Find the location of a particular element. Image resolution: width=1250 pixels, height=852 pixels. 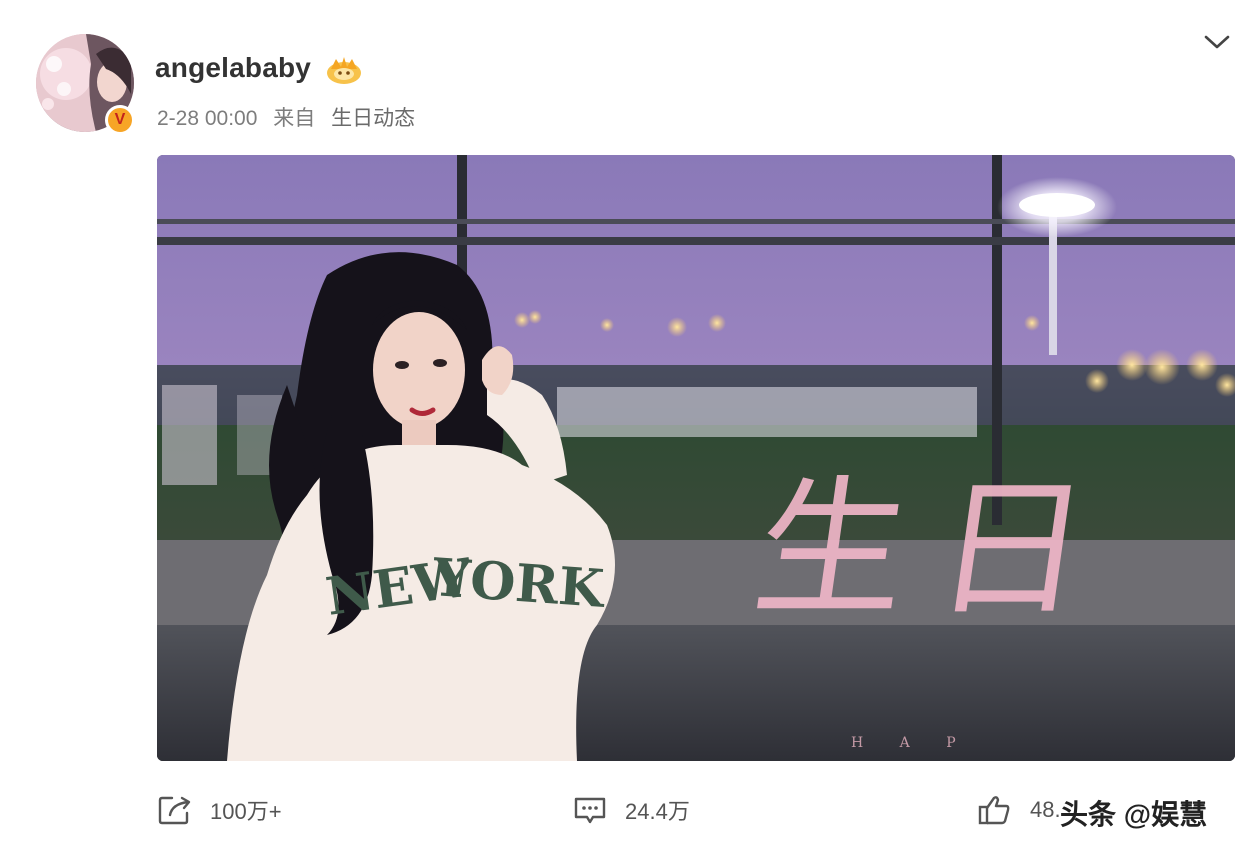

photo-calligraphy: 生日 is located at coordinates (937, 550).